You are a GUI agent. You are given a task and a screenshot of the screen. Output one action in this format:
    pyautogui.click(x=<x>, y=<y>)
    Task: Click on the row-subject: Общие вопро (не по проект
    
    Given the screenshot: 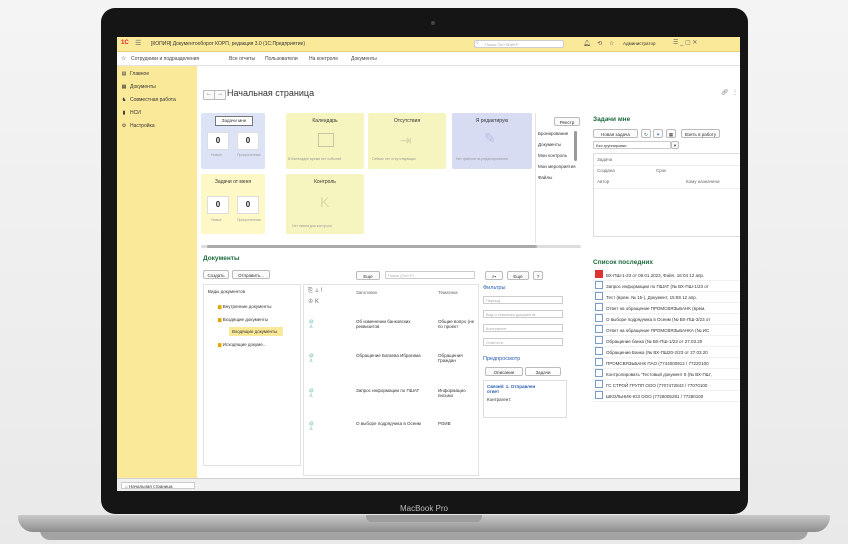 What is the action you would take?
    pyautogui.click(x=457, y=324)
    